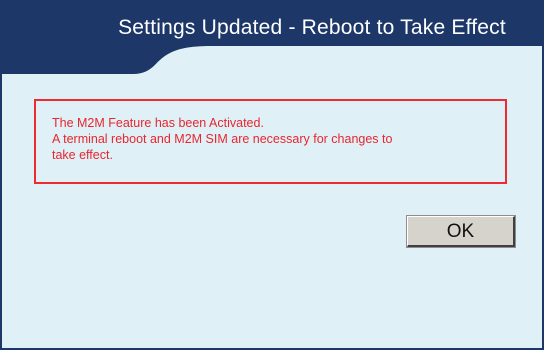 The height and width of the screenshot is (354, 548). I want to click on ok-button: OK, so click(461, 231).